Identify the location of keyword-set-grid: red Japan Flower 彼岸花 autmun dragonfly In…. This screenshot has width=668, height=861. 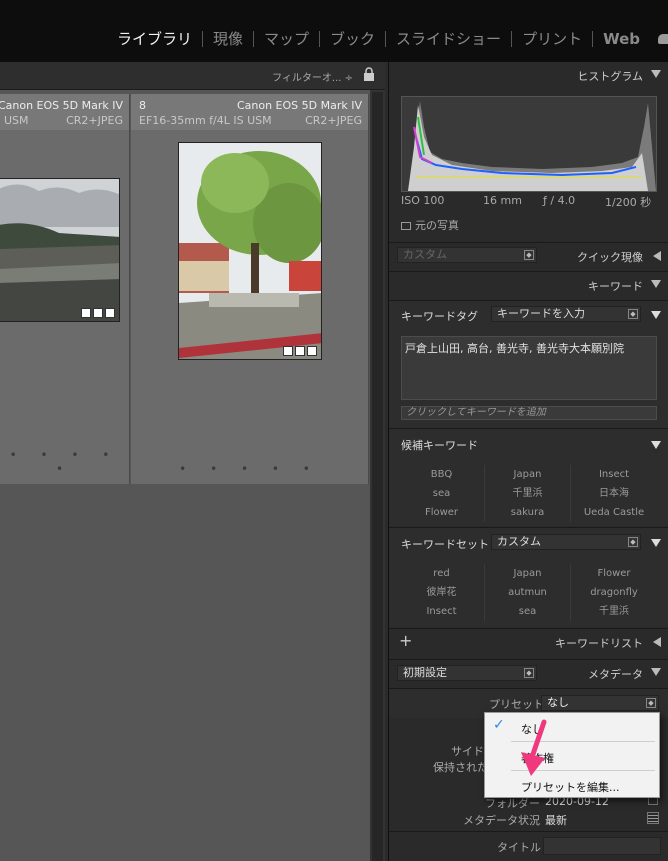
(528, 592).